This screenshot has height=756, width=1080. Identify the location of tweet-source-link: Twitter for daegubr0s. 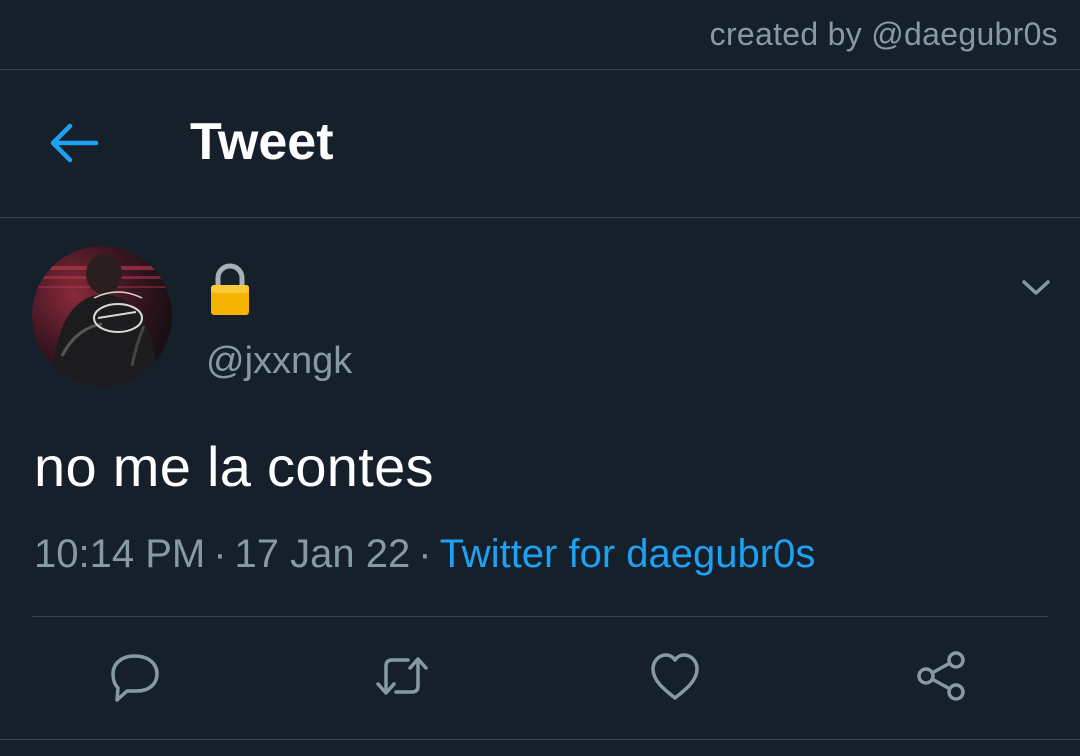
(628, 554).